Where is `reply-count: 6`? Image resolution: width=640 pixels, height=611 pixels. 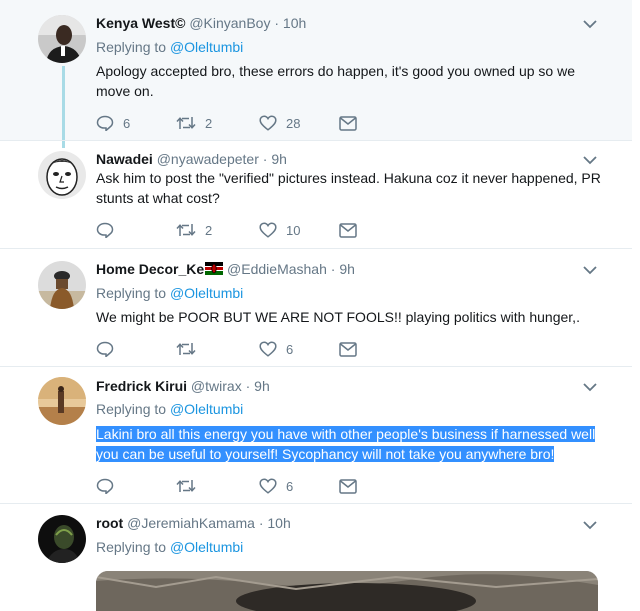 reply-count: 6 is located at coordinates (127, 123).